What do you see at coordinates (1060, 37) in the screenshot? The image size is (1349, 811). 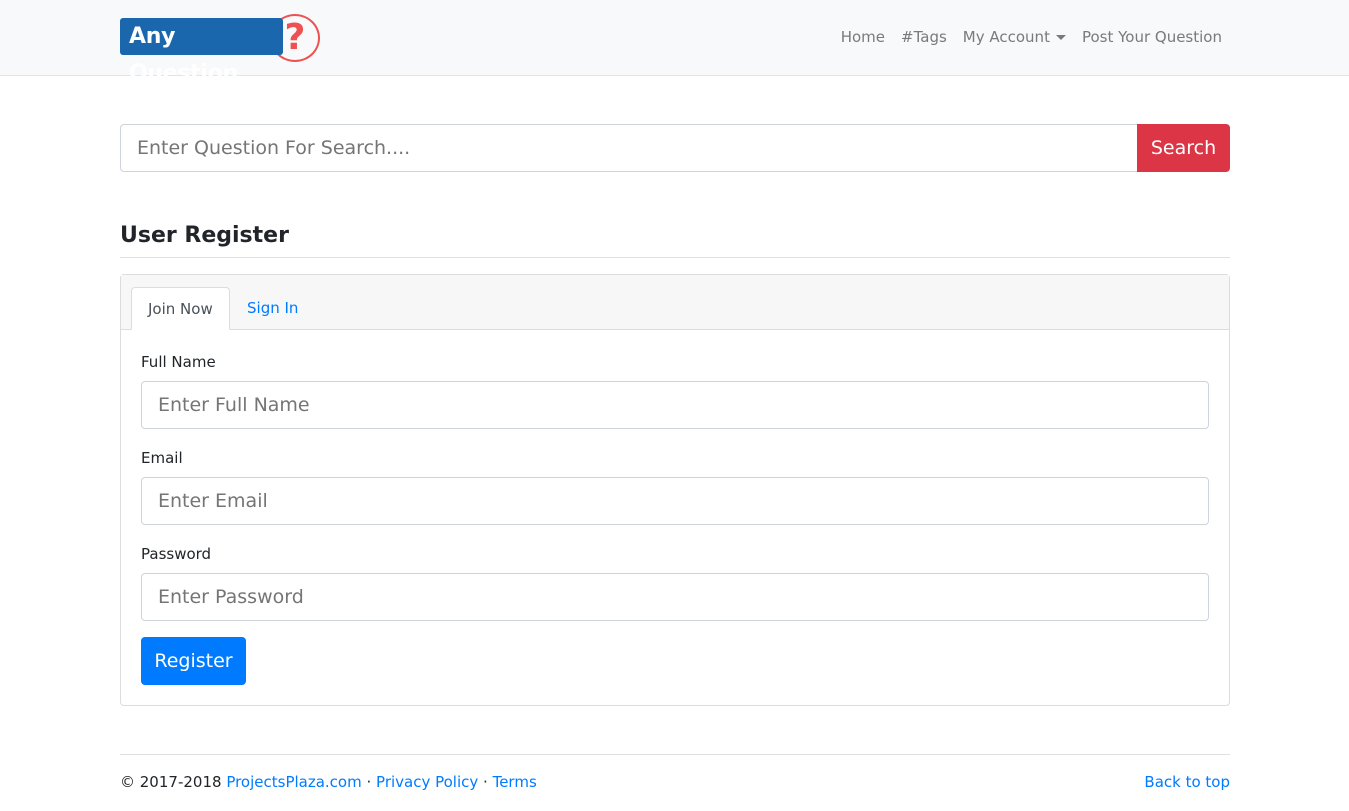 I see `caret-down-icon` at bounding box center [1060, 37].